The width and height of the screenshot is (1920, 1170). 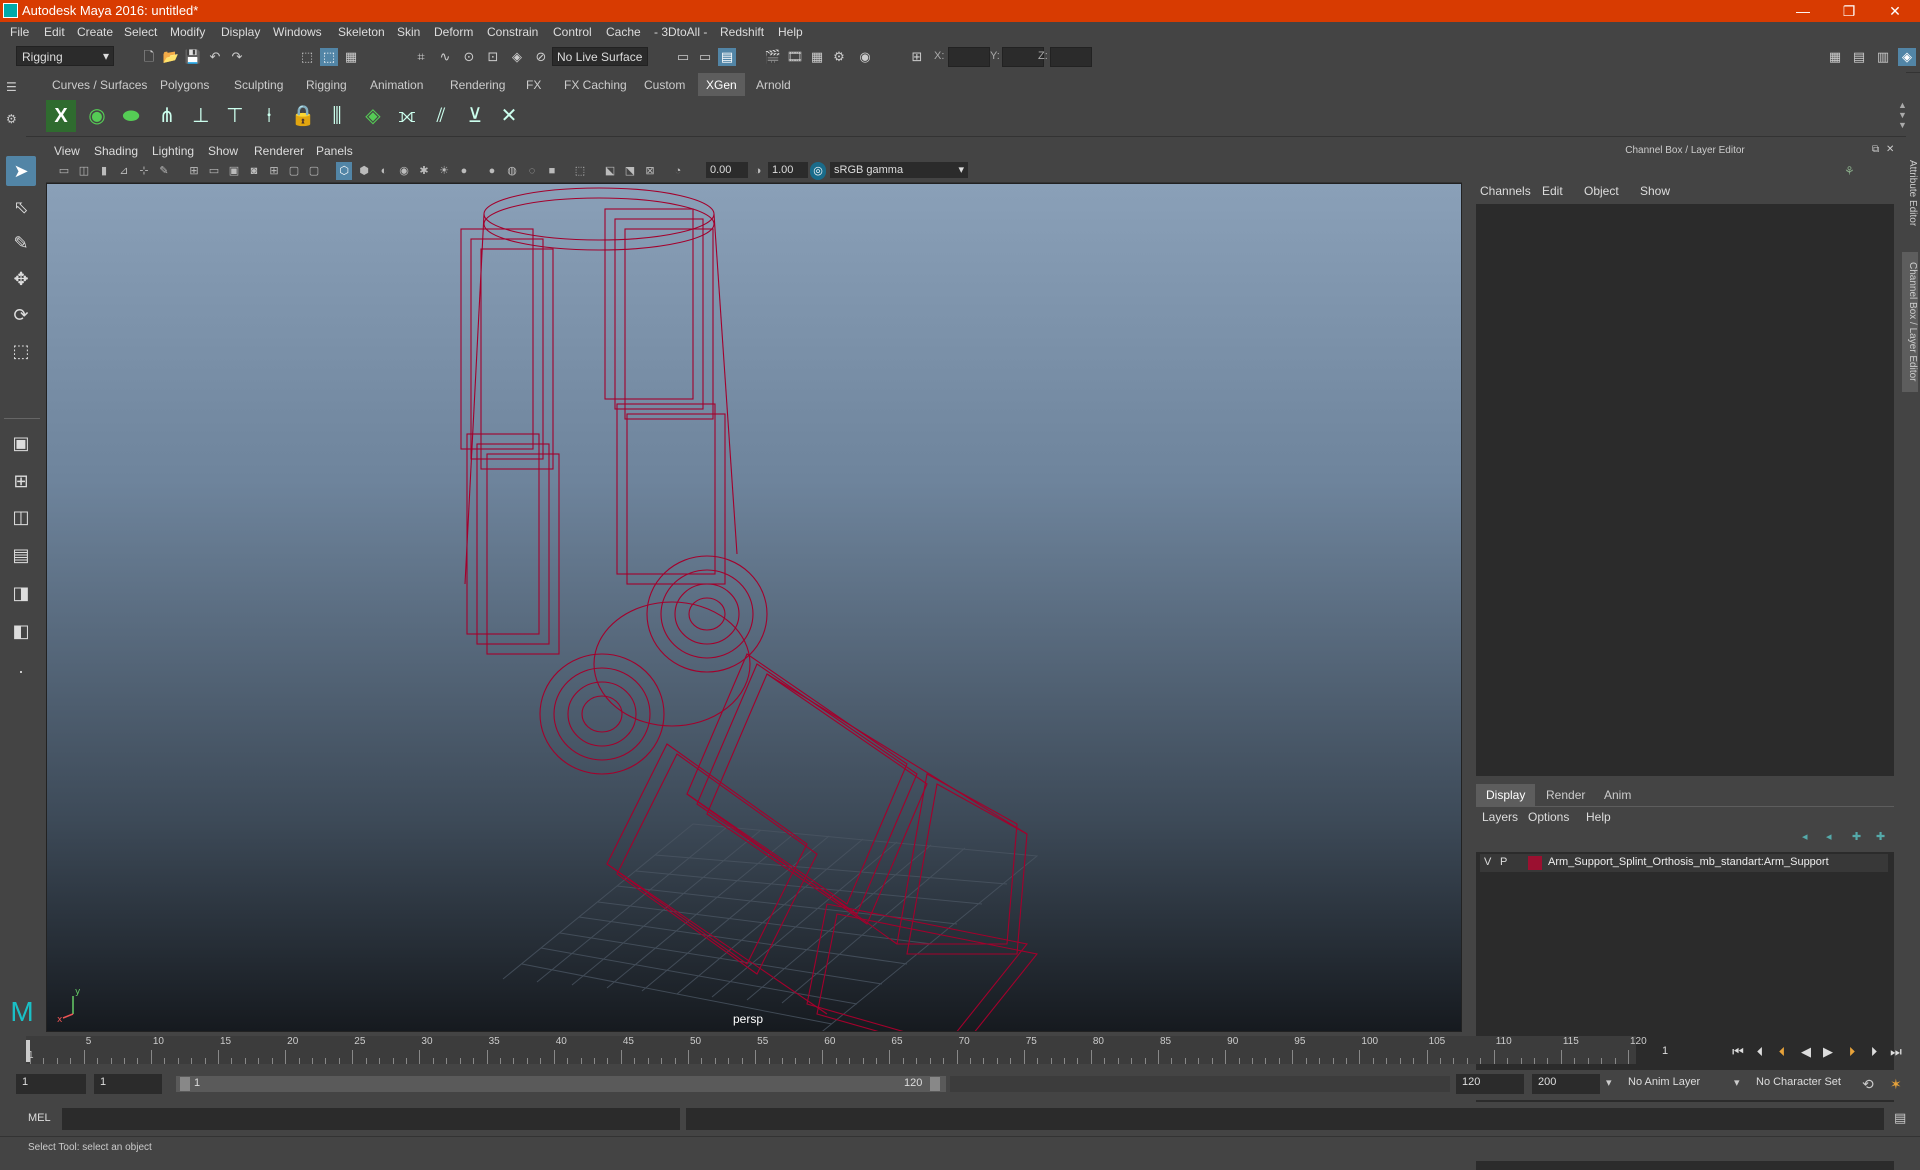 I want to click on viewport-menu-shading: Shading, so click(x=116, y=151).